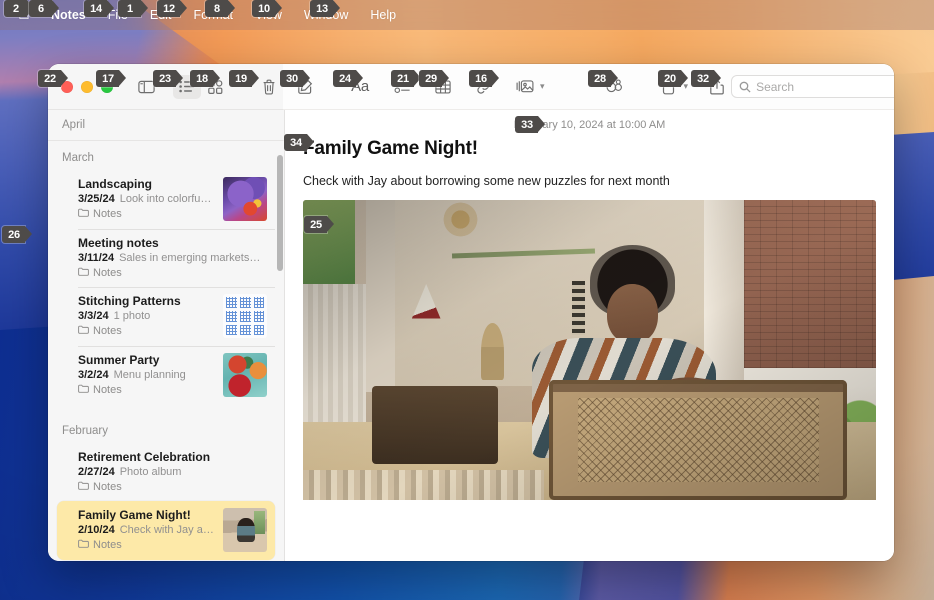  What do you see at coordinates (93, 316) in the screenshot?
I see `note-date: 3/3/24` at bounding box center [93, 316].